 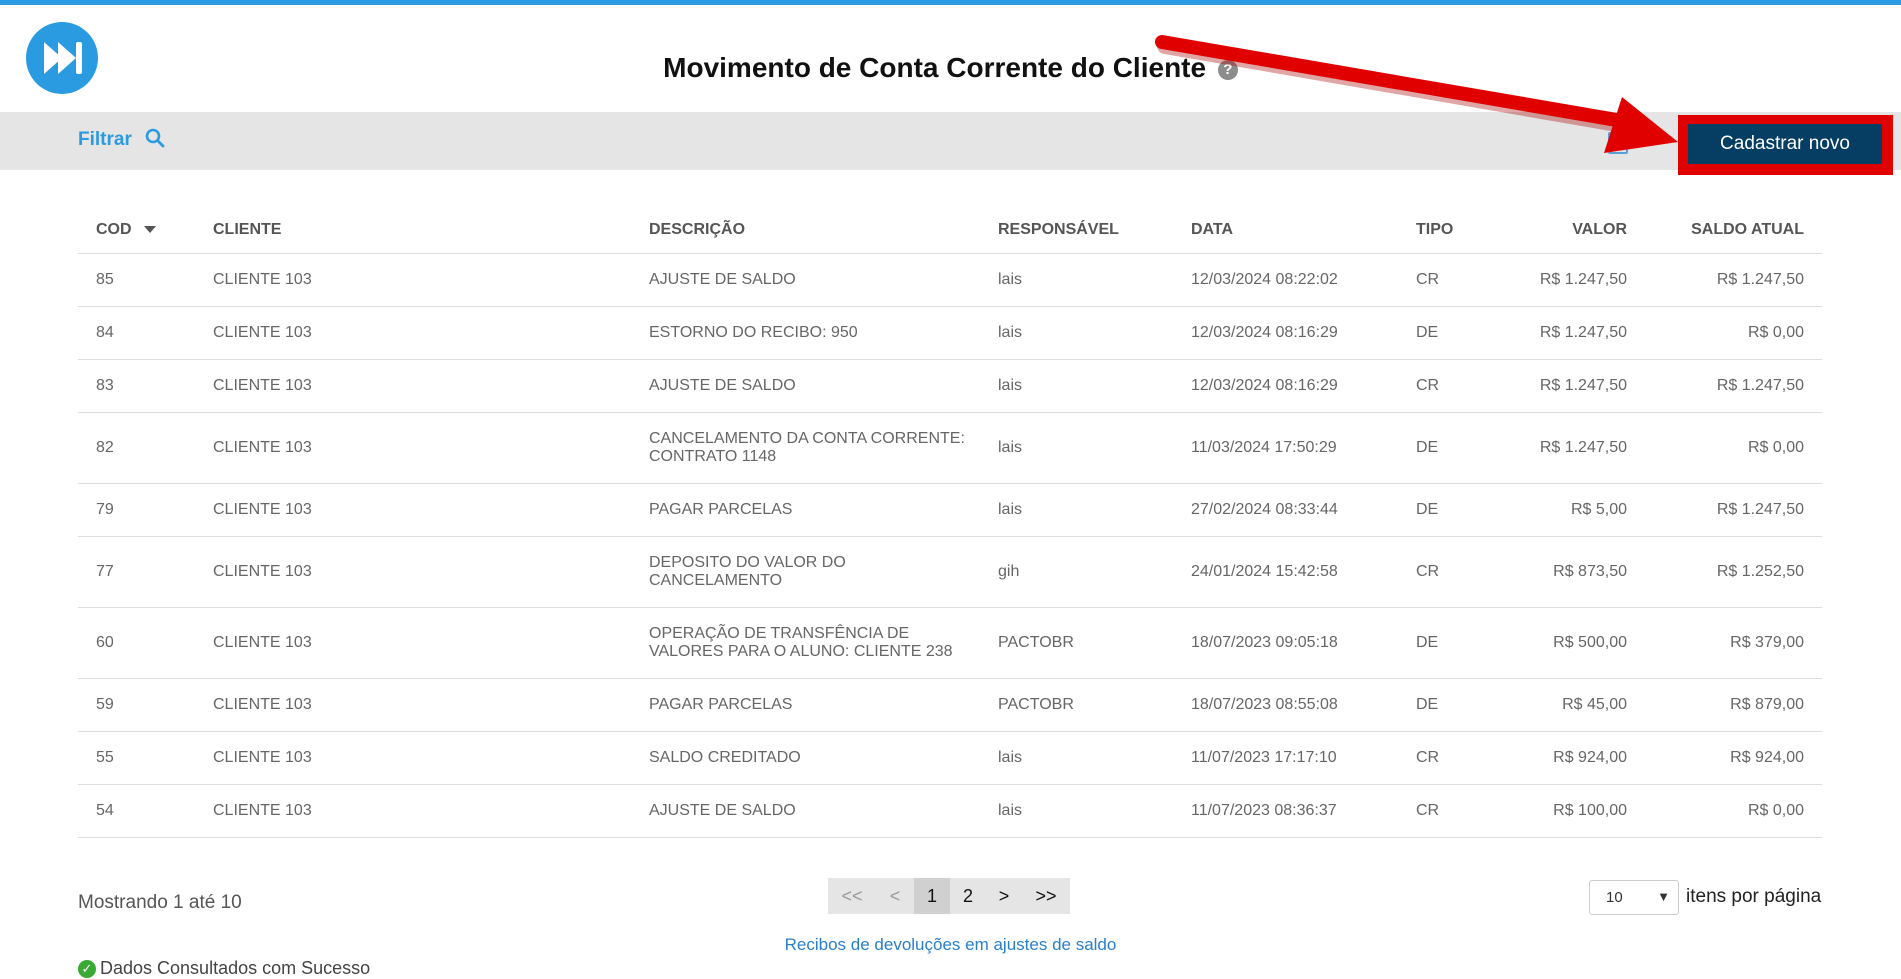 What do you see at coordinates (1754, 896) in the screenshot?
I see `items-per-page-label: itens por página` at bounding box center [1754, 896].